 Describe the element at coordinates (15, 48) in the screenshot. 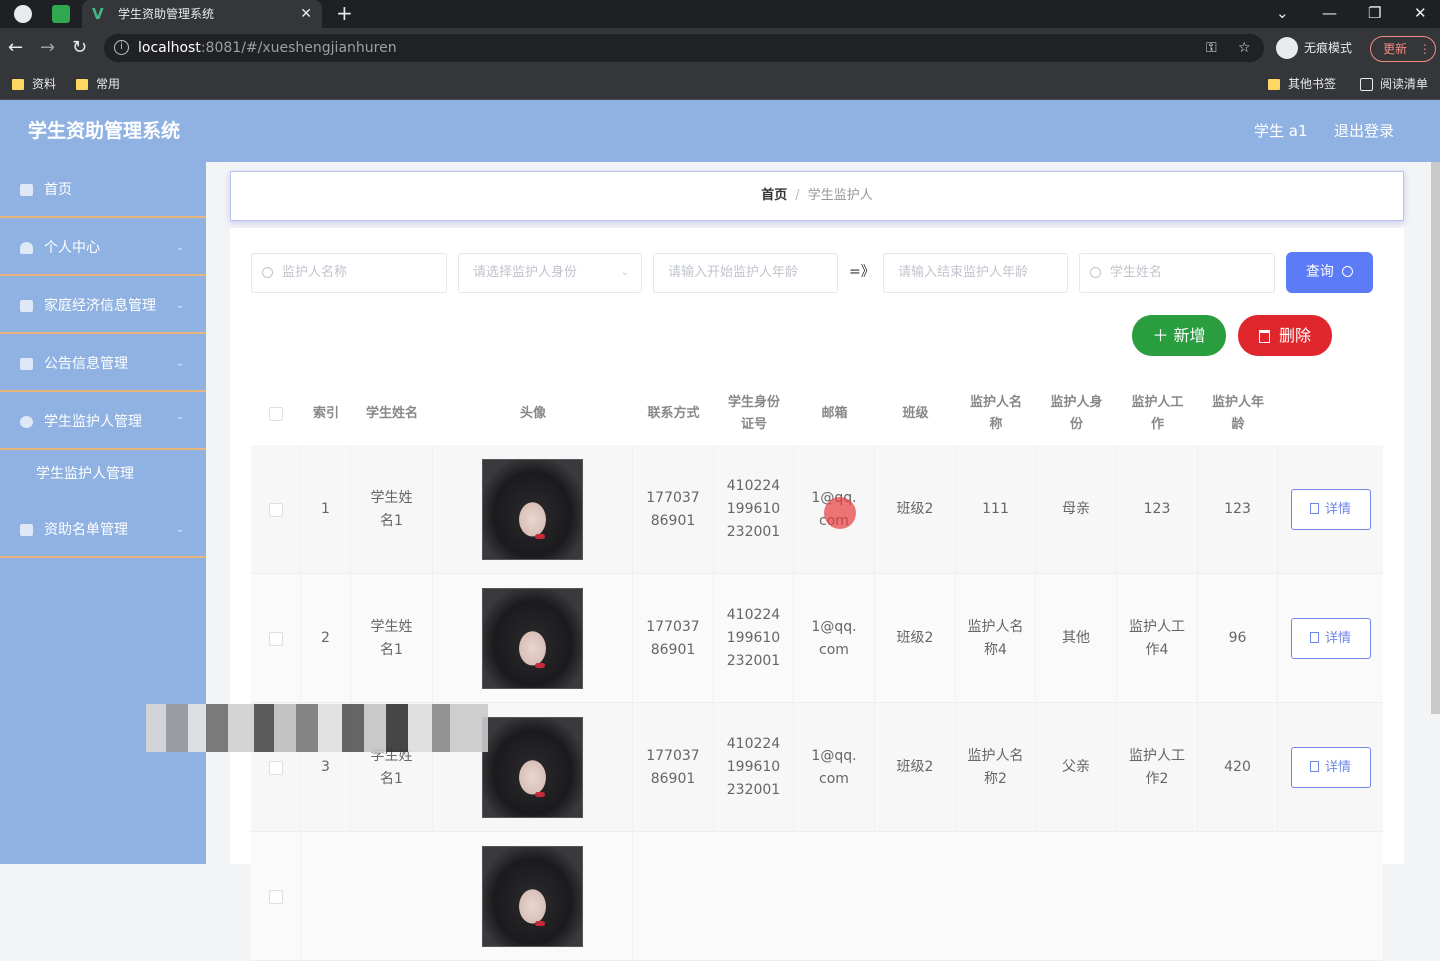

I see `back-icon: ←` at that location.